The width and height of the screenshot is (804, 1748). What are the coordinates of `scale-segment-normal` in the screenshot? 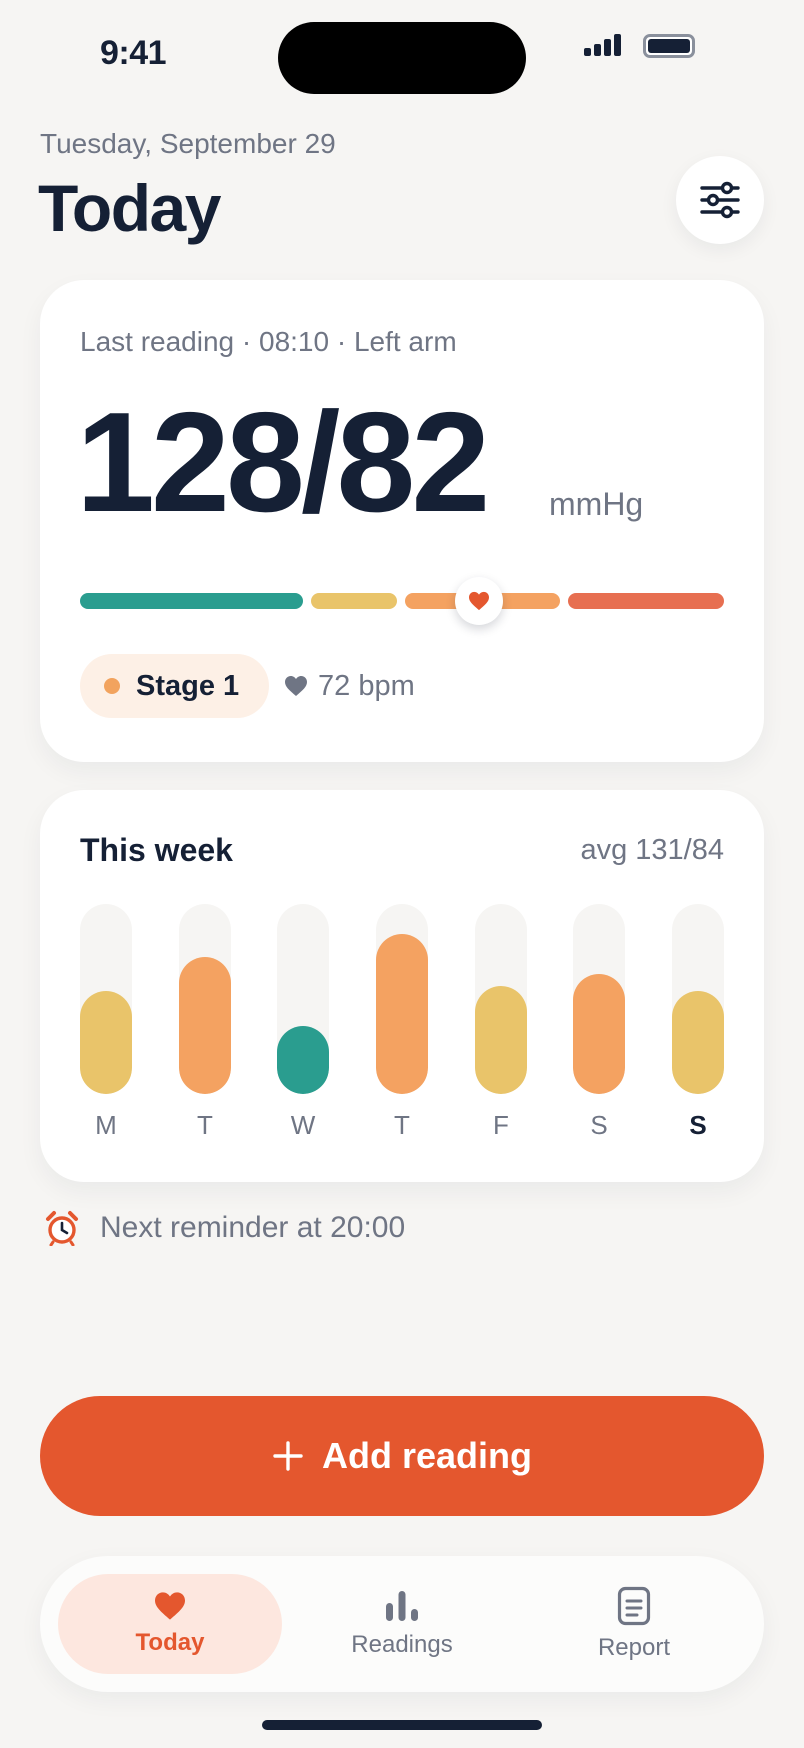 It's located at (191, 601).